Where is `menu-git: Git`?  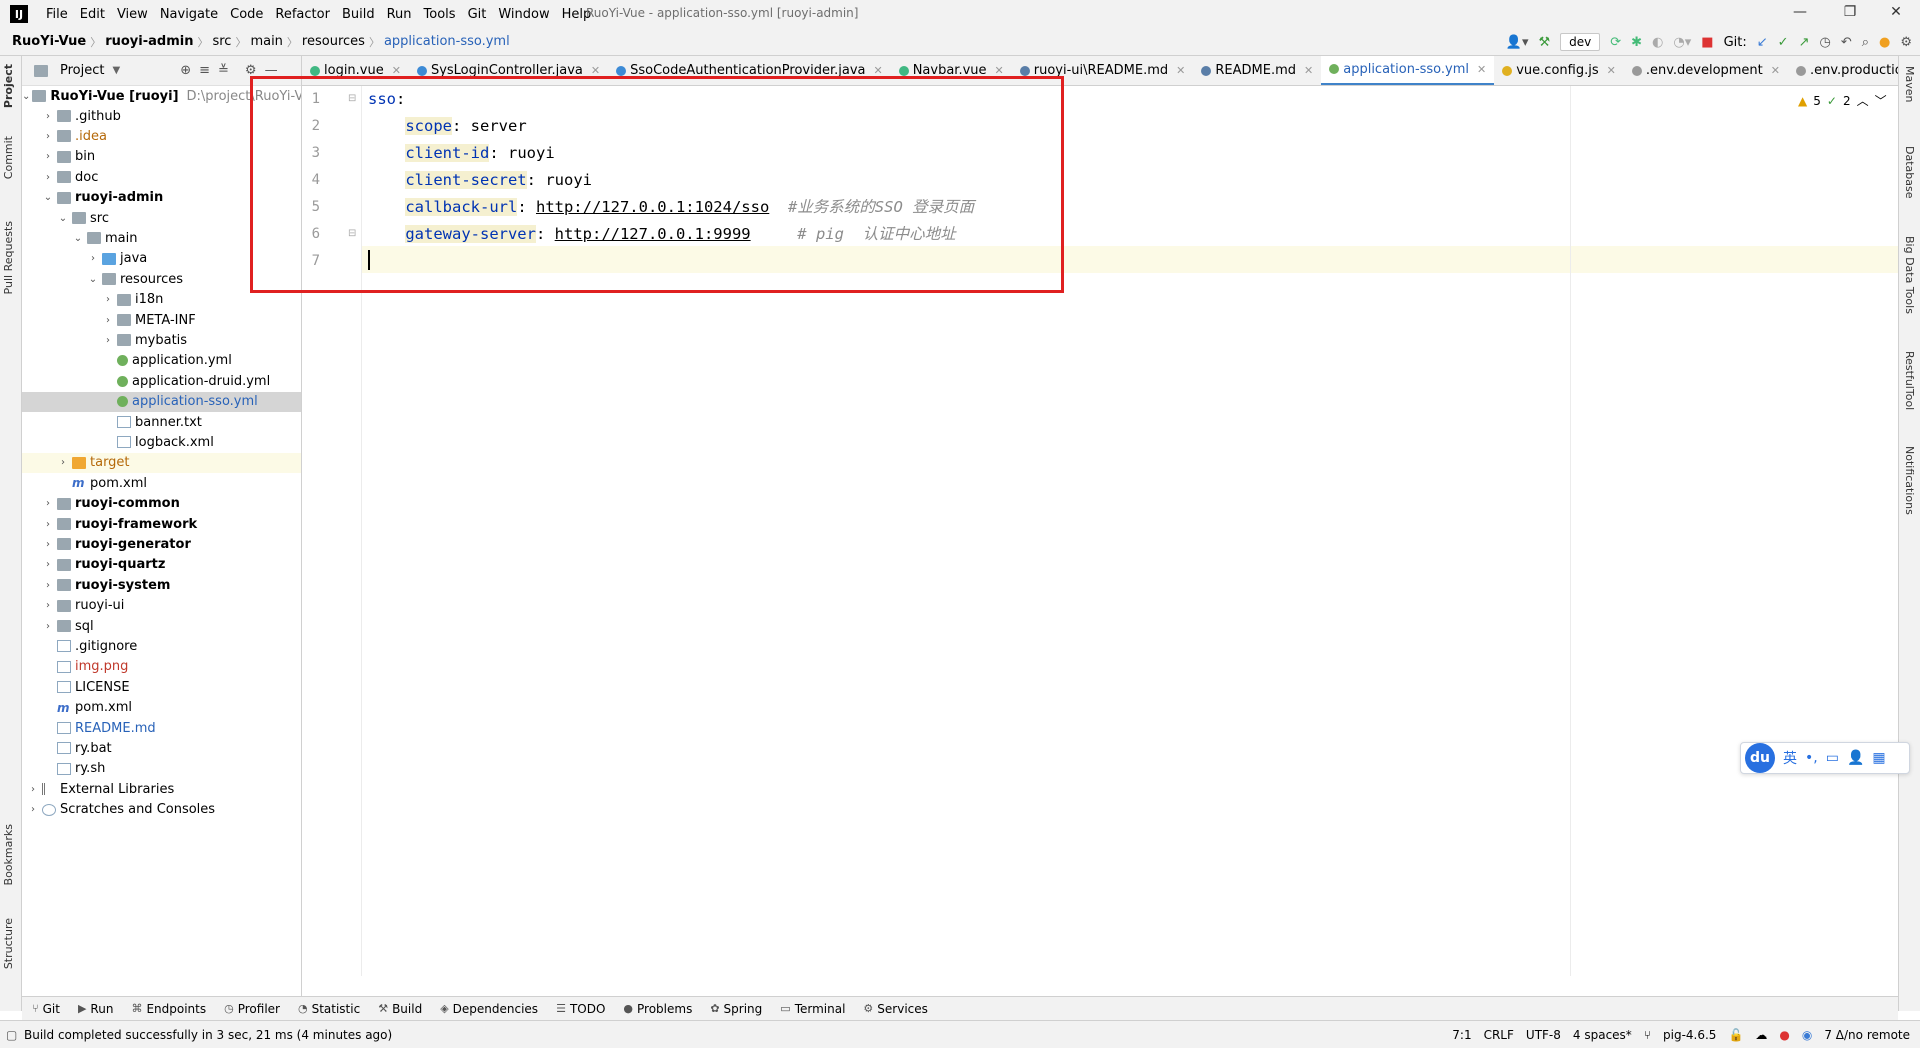 menu-git: Git is located at coordinates (477, 14).